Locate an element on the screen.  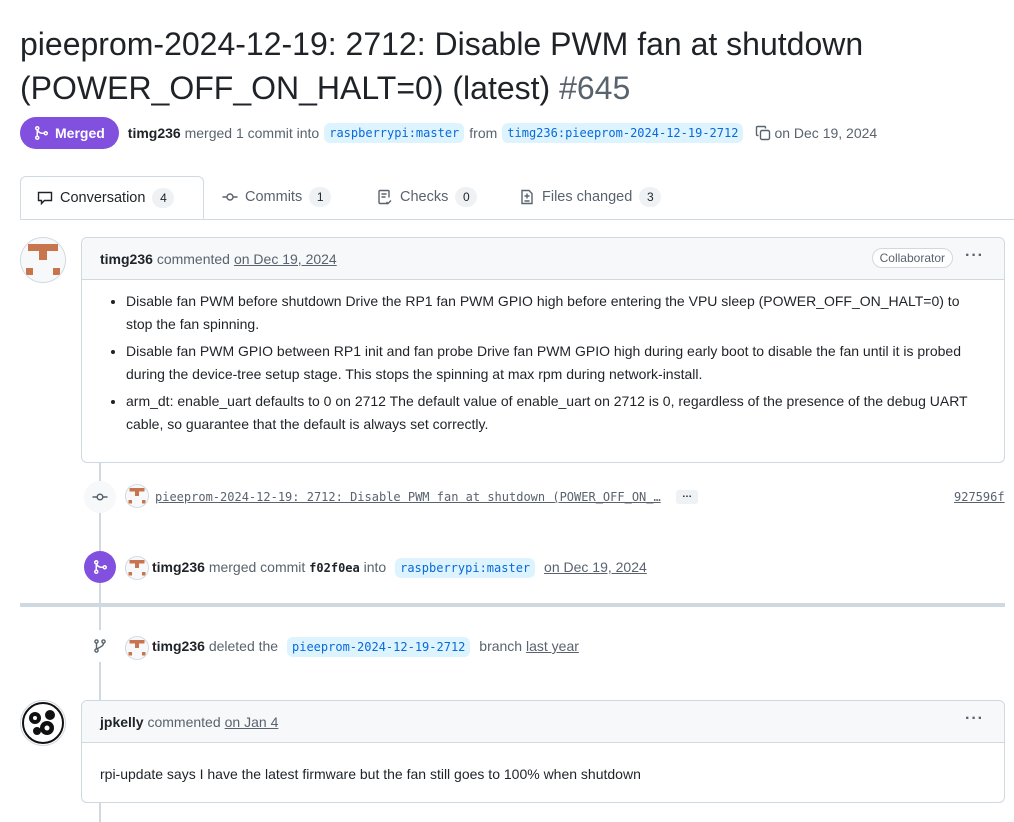
comment-header: jpkelly commented on Jan 4 ··· is located at coordinates (543, 722).